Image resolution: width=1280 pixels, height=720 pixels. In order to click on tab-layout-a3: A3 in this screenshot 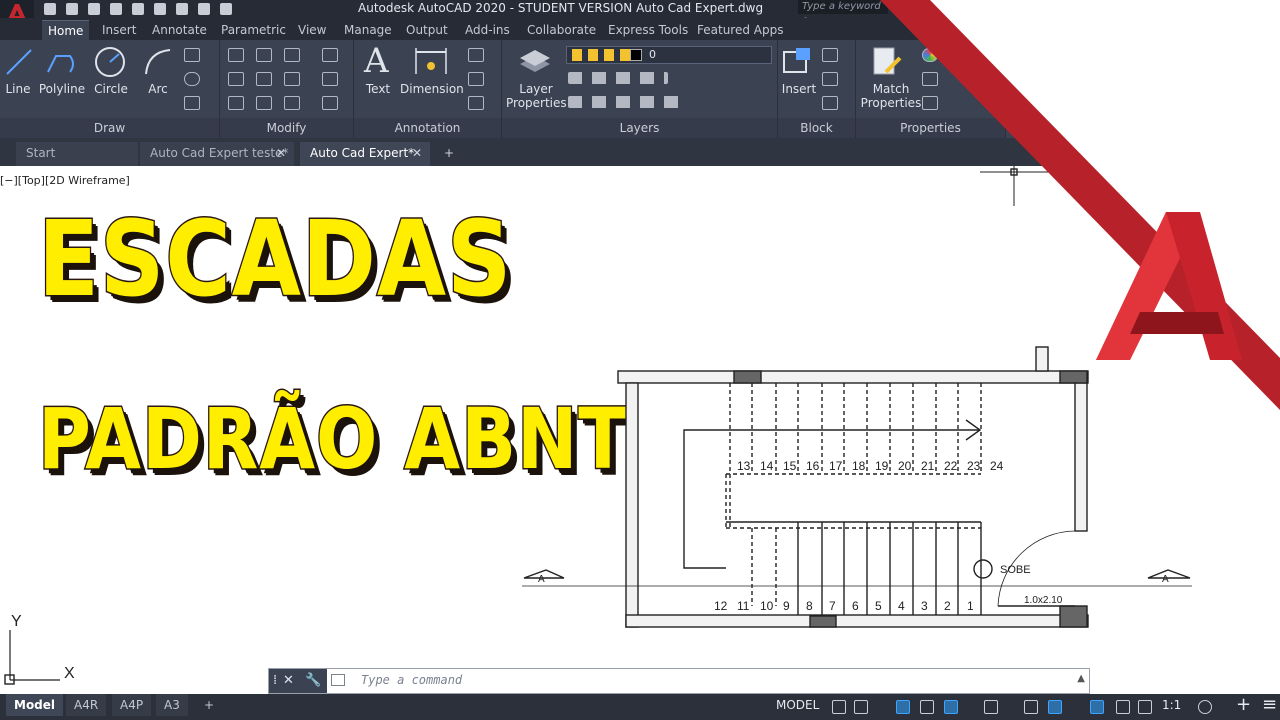, I will do `click(172, 705)`.